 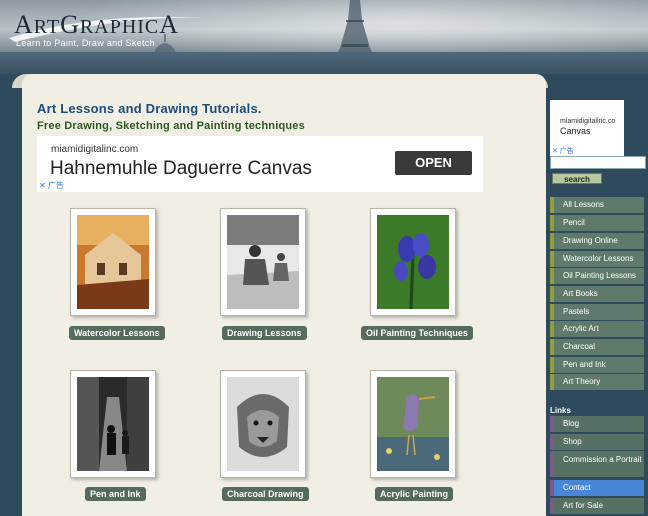 What do you see at coordinates (588, 121) in the screenshot?
I see `sidebar-ad-domain: miamidigitalinc.co` at bounding box center [588, 121].